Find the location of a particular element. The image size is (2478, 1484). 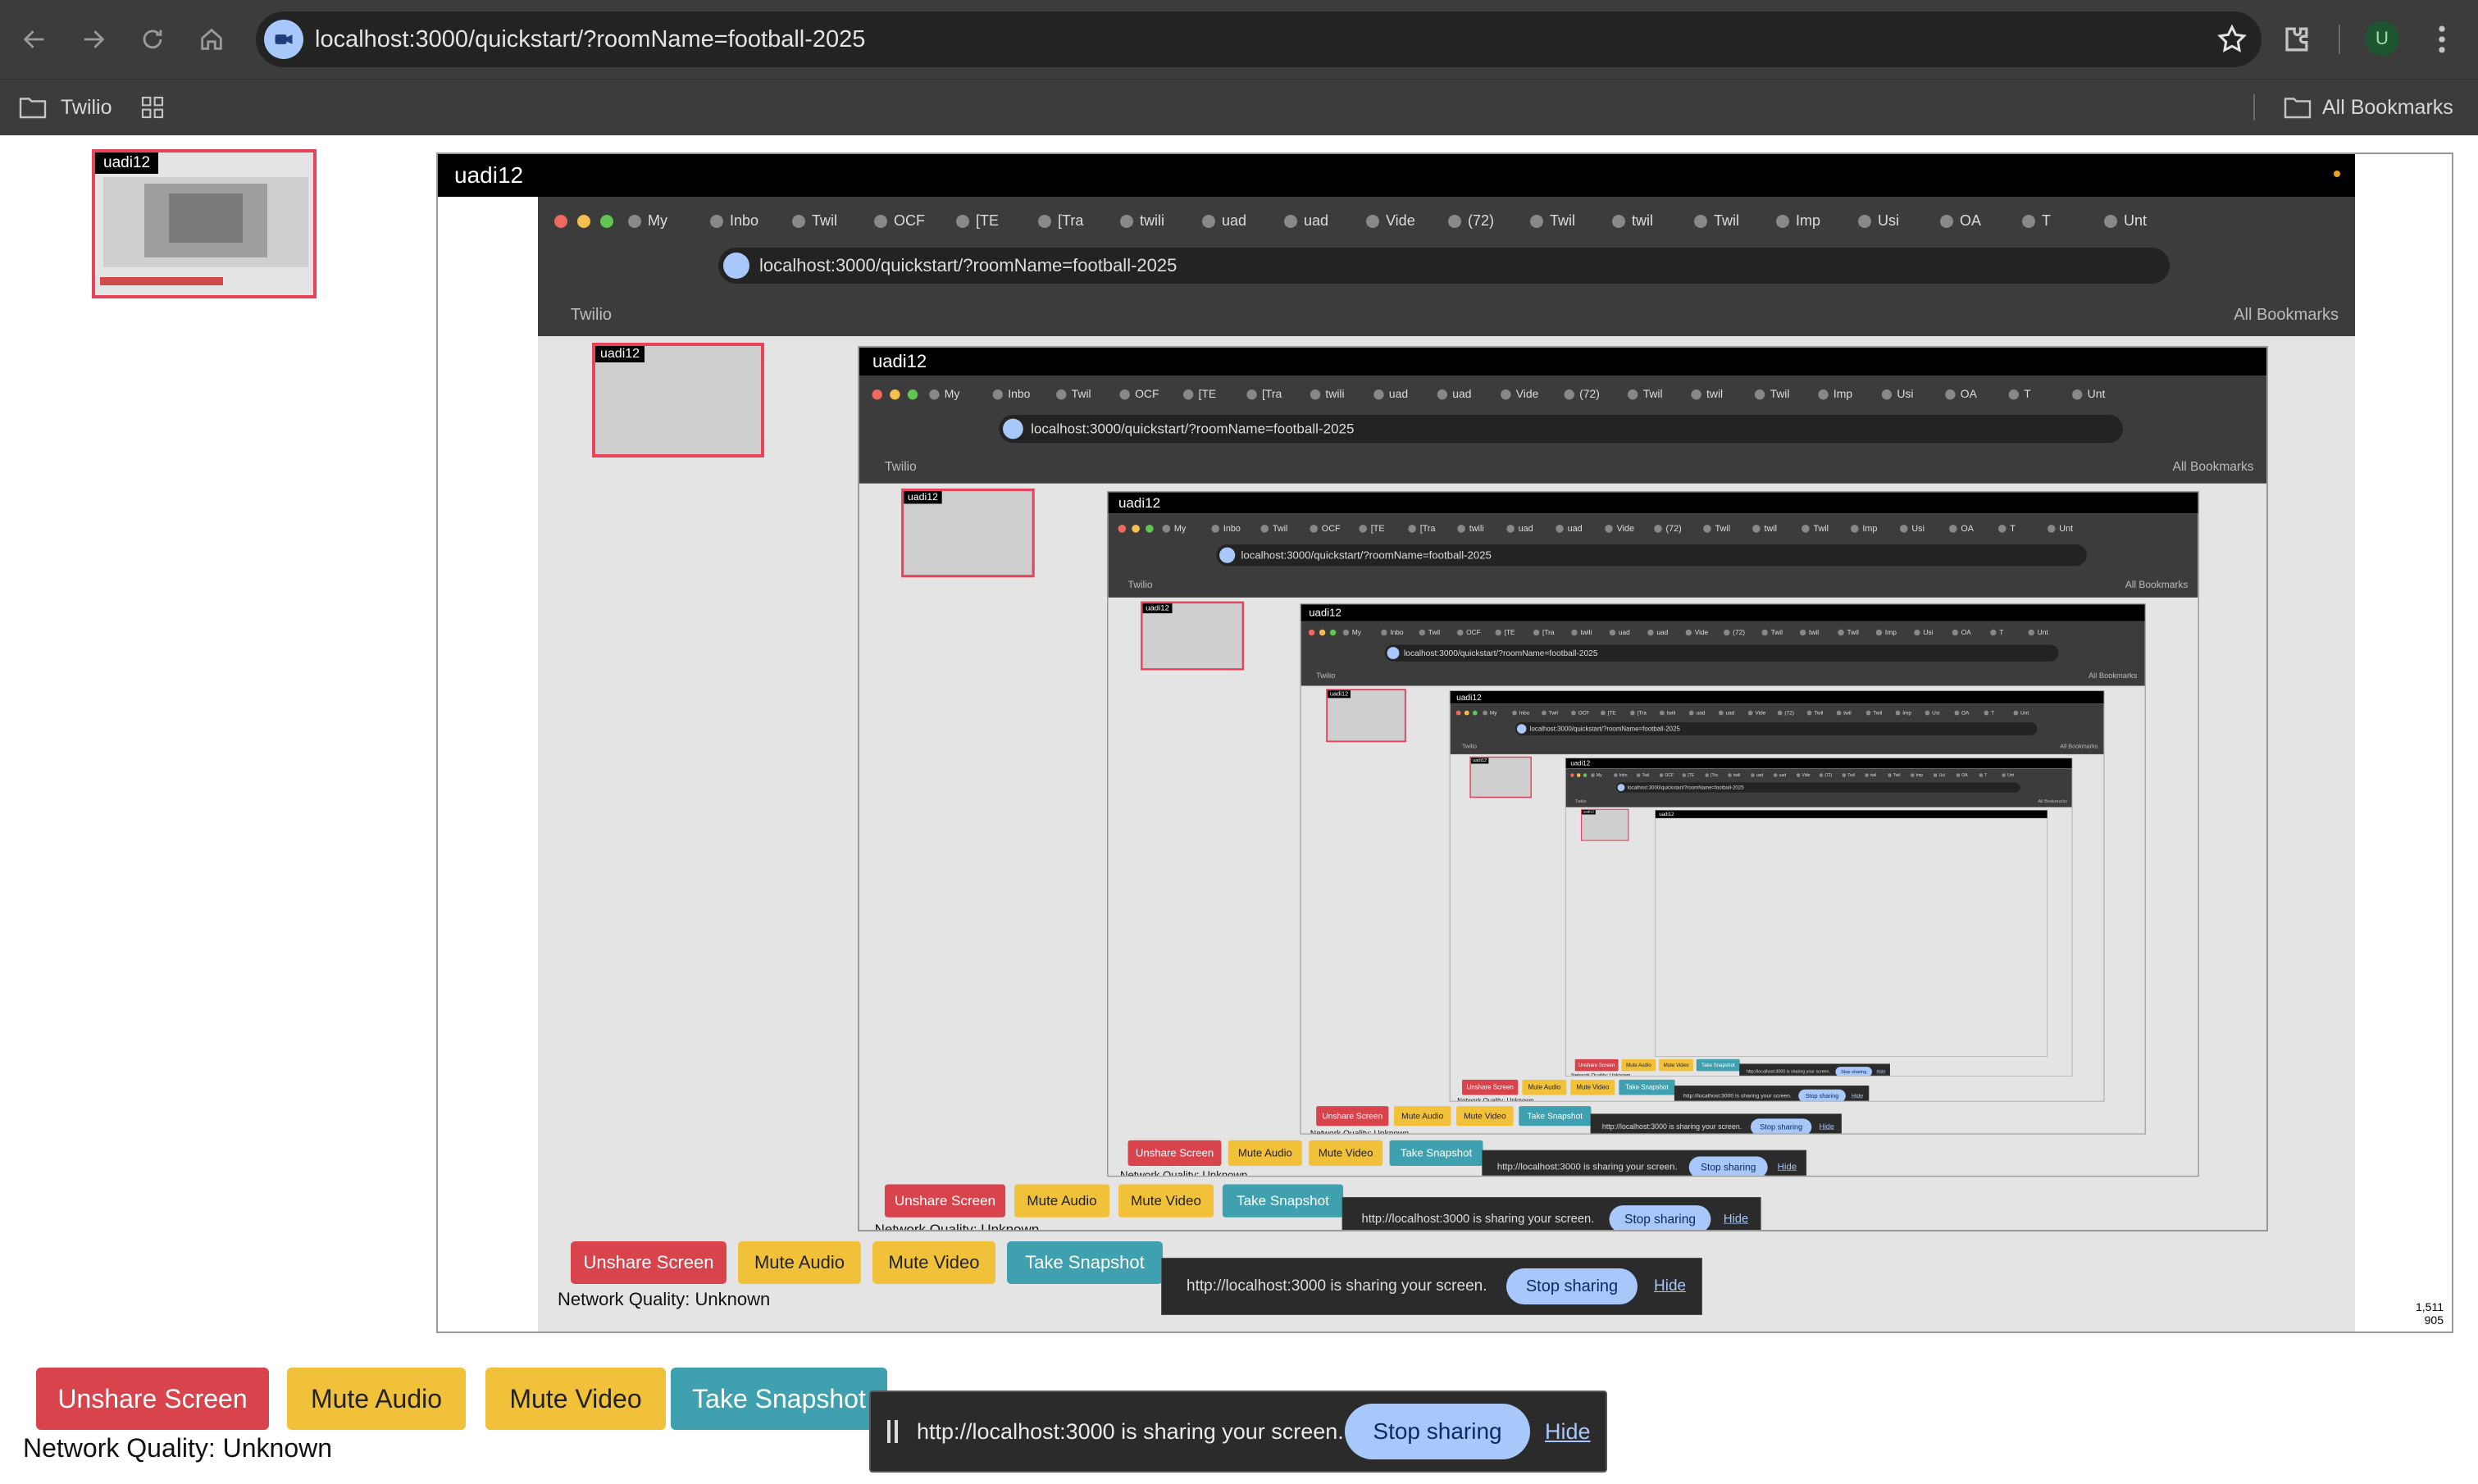

unshare-screen-button: Unshare Screen is located at coordinates (152, 1399).